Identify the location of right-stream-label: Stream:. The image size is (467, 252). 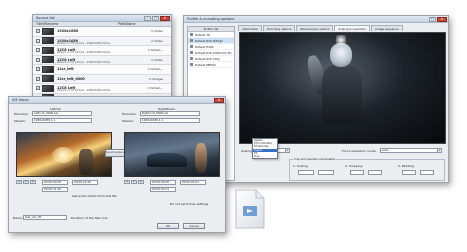
(128, 121).